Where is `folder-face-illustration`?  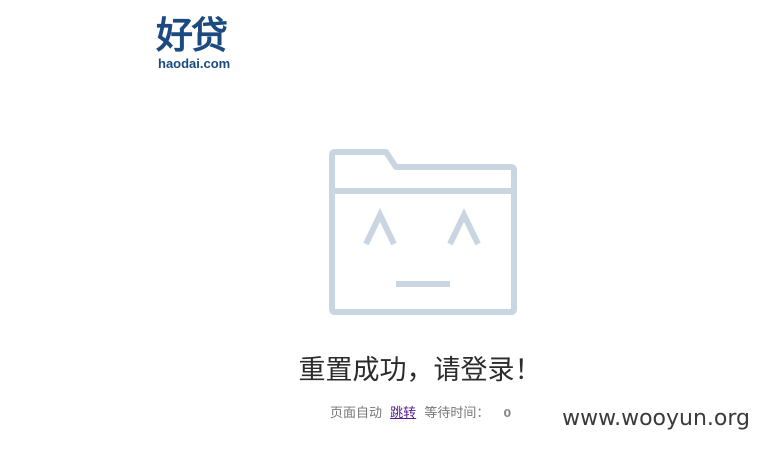 folder-face-illustration is located at coordinates (423, 232).